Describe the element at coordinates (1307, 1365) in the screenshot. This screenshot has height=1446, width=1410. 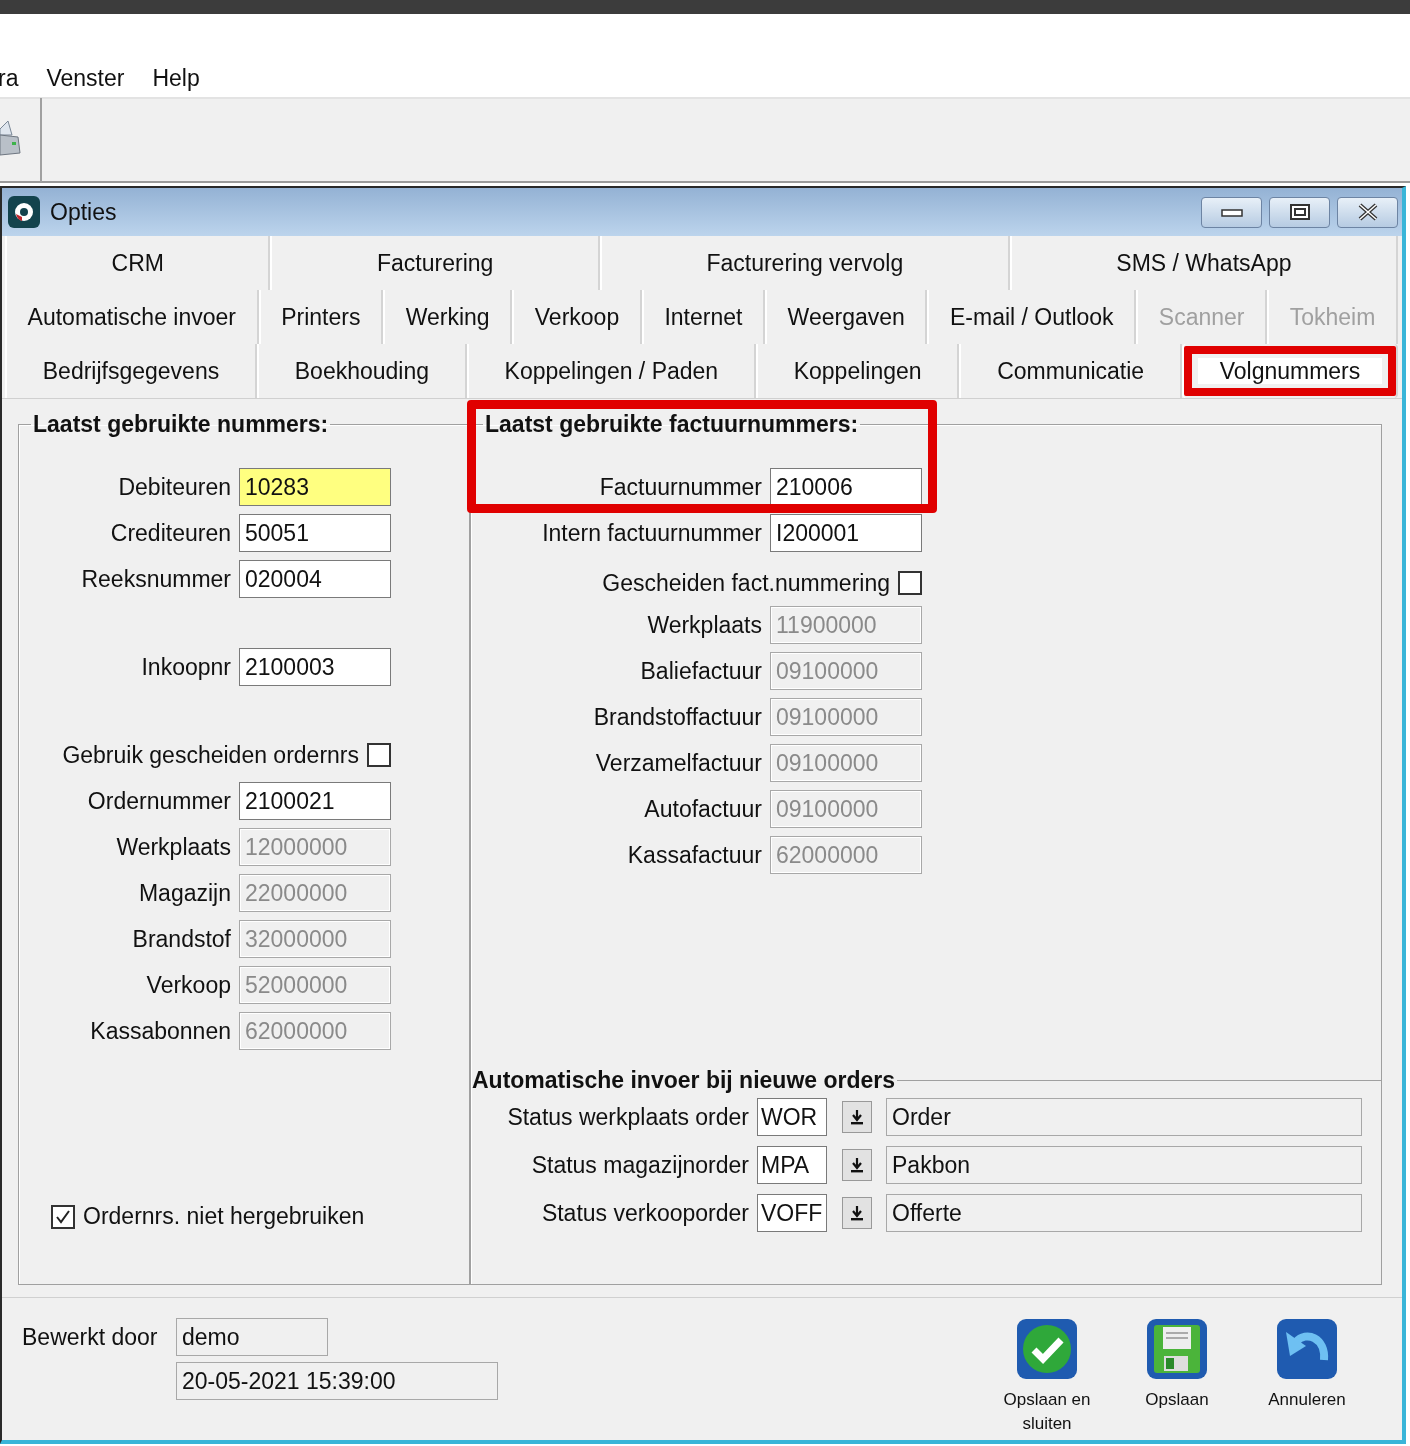
I see `toolbar-button: Annuleren` at that location.